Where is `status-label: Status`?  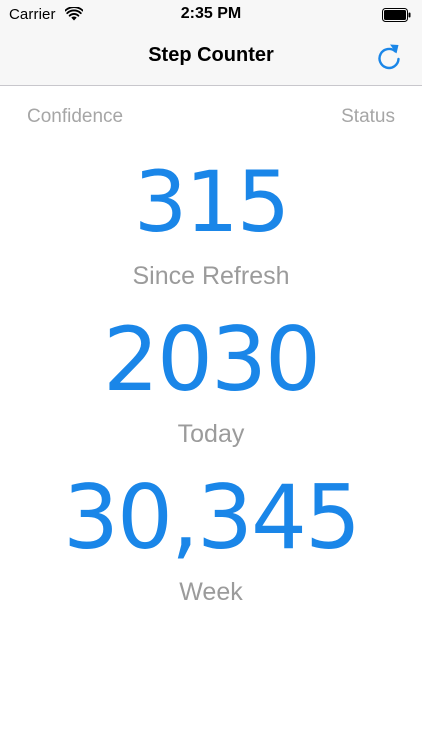
status-label: Status is located at coordinates (368, 116).